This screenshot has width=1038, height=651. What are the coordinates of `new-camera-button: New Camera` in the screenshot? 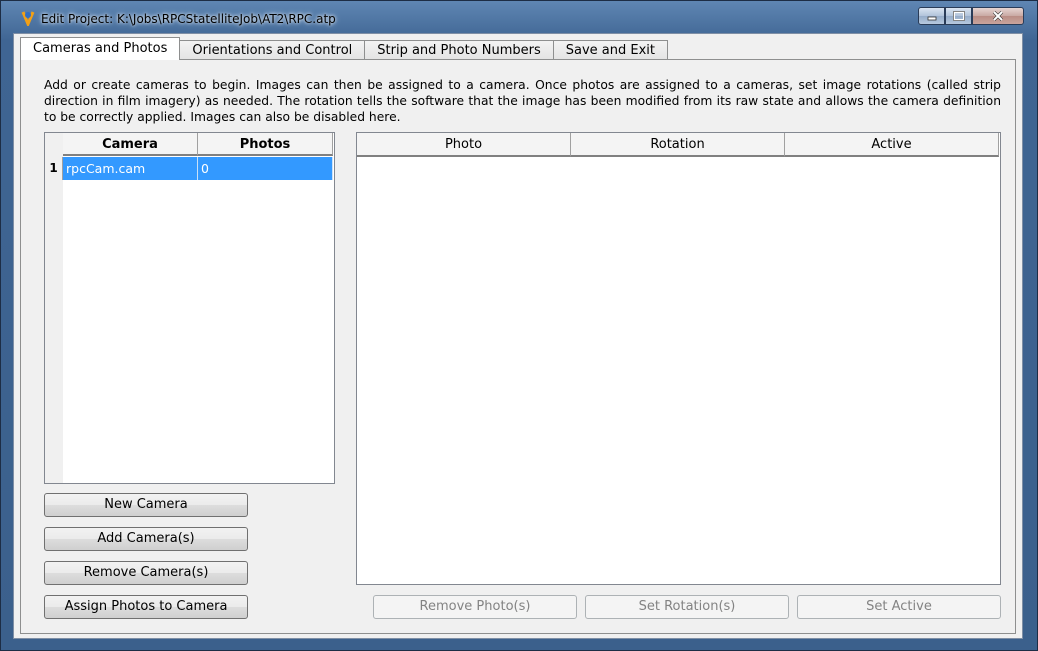 It's located at (146, 505).